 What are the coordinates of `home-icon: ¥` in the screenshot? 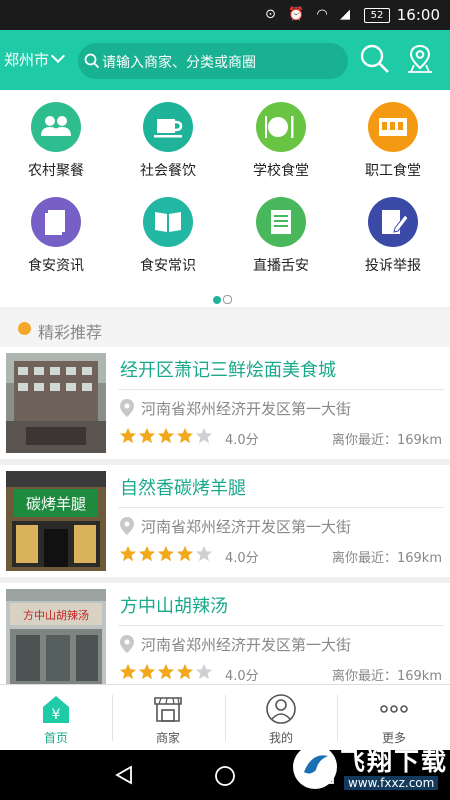 It's located at (56, 709).